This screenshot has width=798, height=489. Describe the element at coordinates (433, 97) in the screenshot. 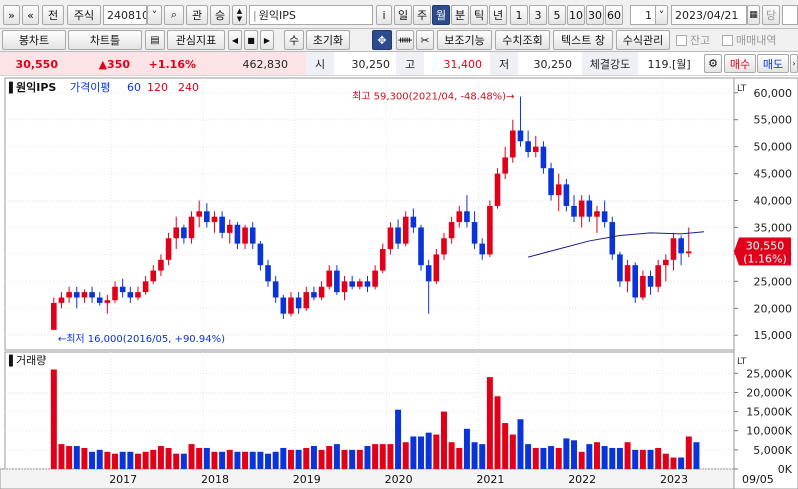

I see `high-annotation: 최고 59,300(2021/04, -48.48%)→` at that location.